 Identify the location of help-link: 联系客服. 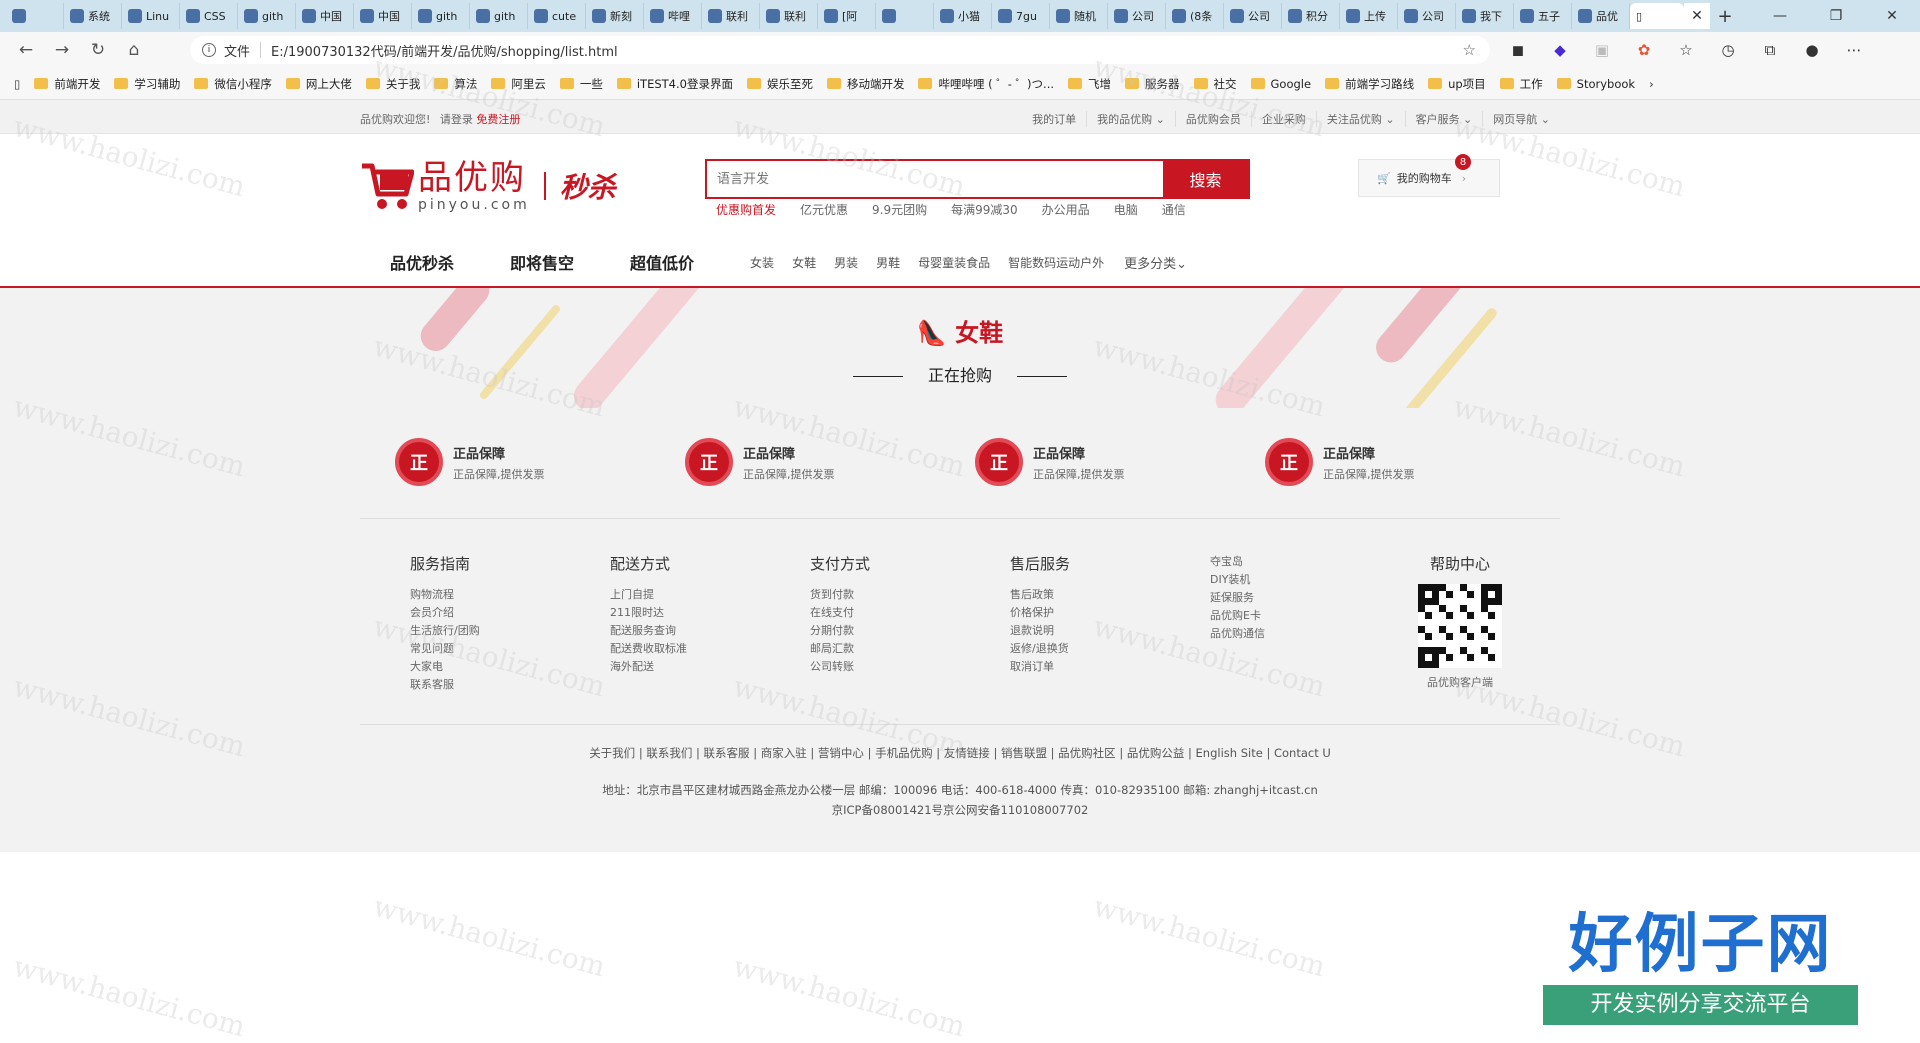
(510, 685).